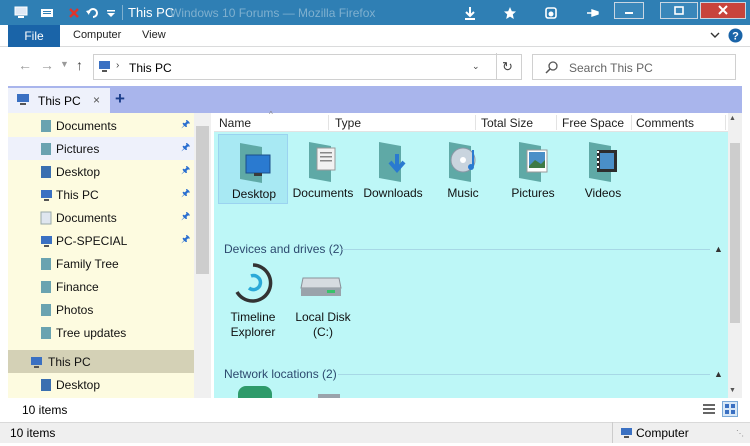 This screenshot has width=750, height=446. I want to click on nav-item-desktop: Desktop 🖈, so click(101, 171).